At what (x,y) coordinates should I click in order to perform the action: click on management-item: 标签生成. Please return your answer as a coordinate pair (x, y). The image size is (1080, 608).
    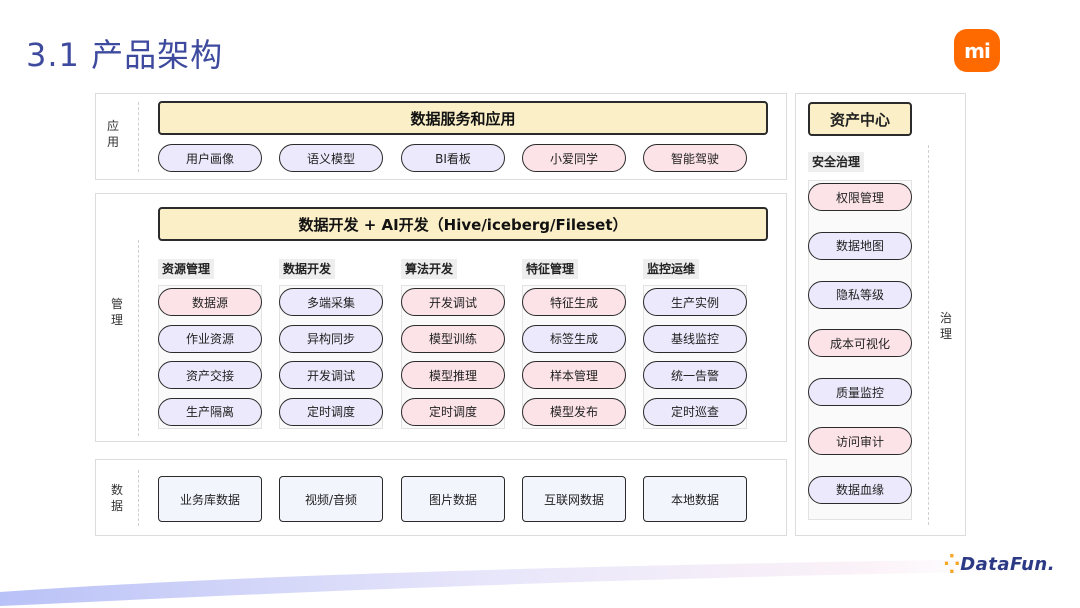
    Looking at the image, I should click on (574, 338).